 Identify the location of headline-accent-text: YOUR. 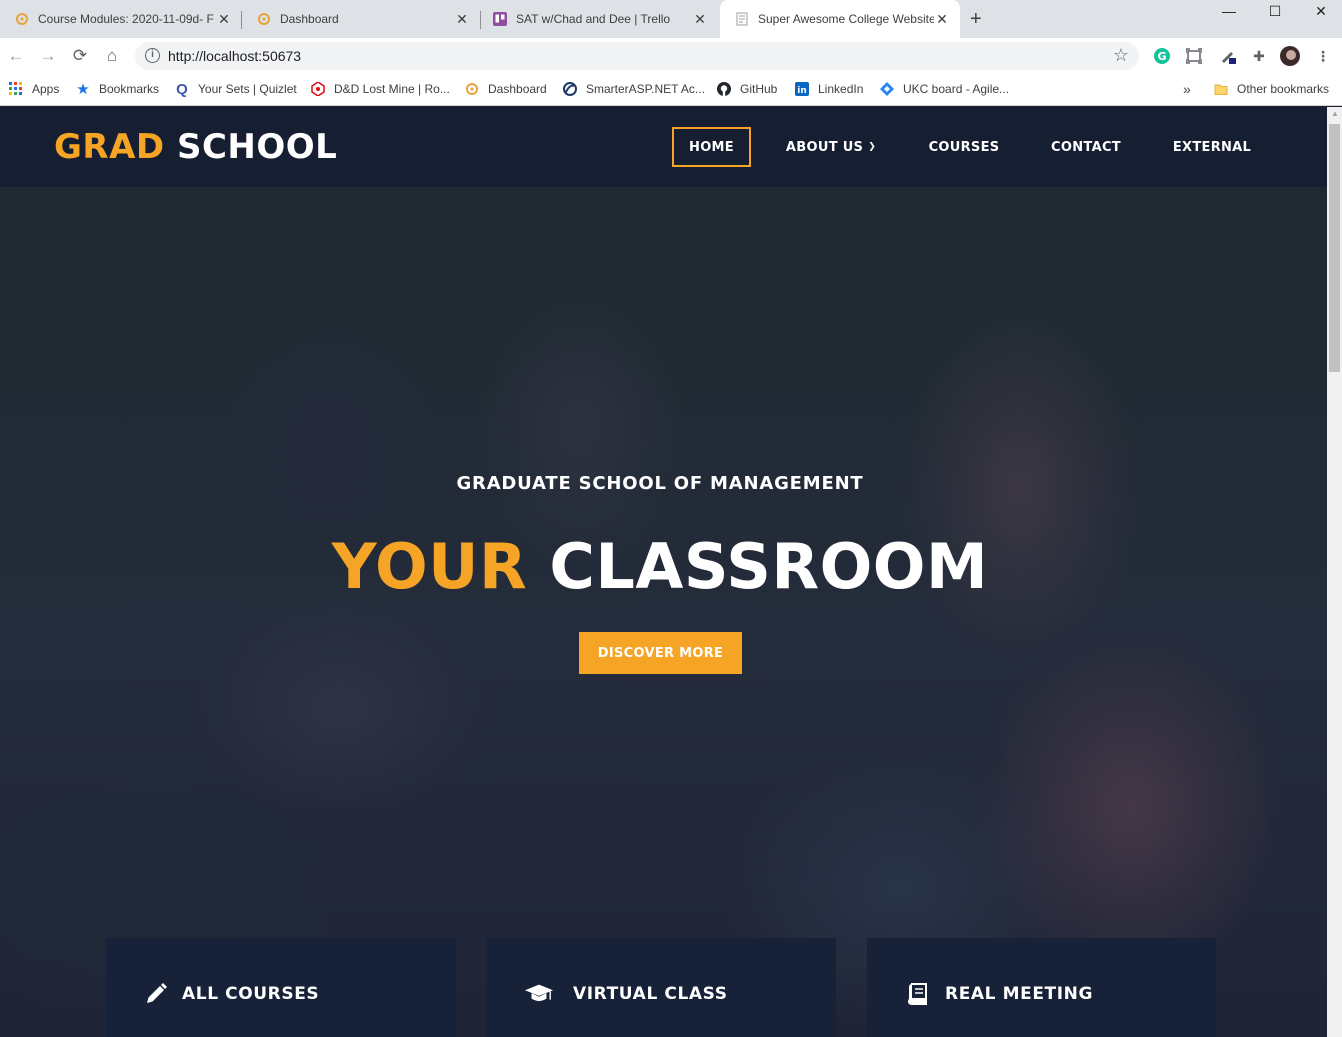
(429, 566).